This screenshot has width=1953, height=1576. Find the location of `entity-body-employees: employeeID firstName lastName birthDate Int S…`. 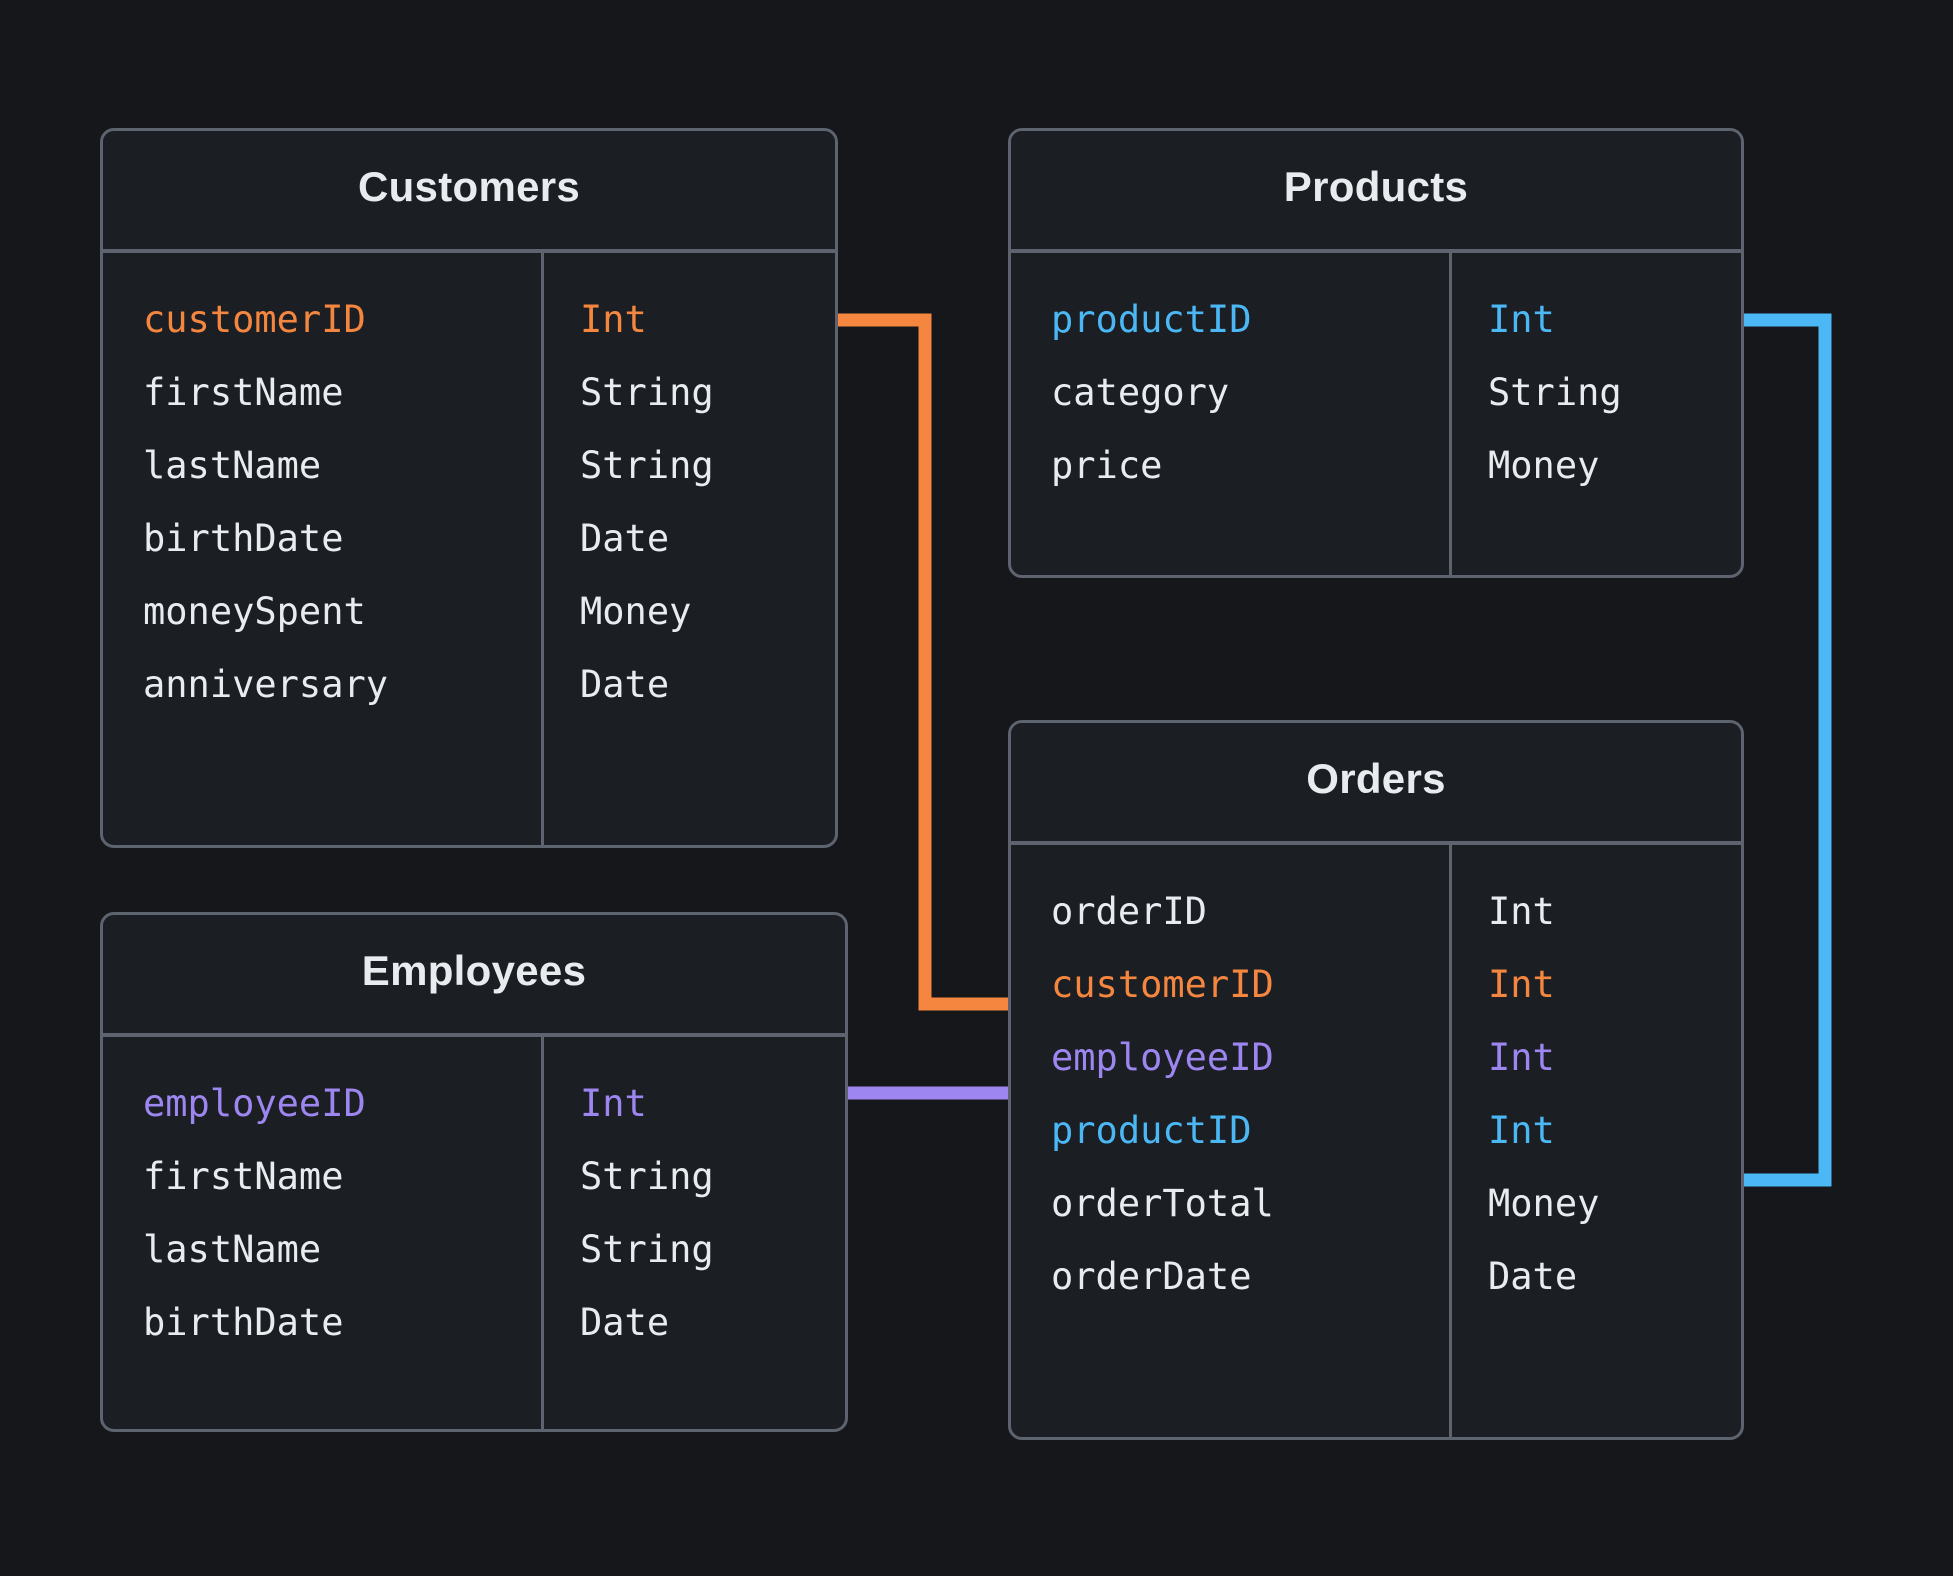

entity-body-employees: employeeID firstName lastName birthDate Int S… is located at coordinates (474, 1233).